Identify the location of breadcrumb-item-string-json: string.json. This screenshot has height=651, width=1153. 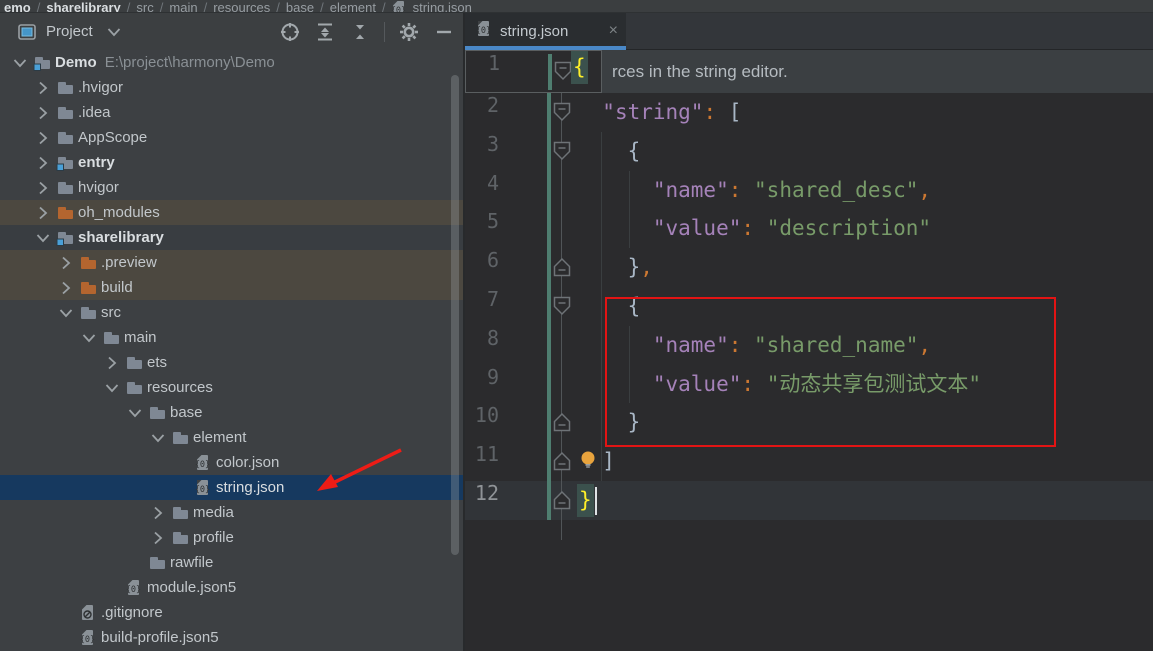
(442, 6).